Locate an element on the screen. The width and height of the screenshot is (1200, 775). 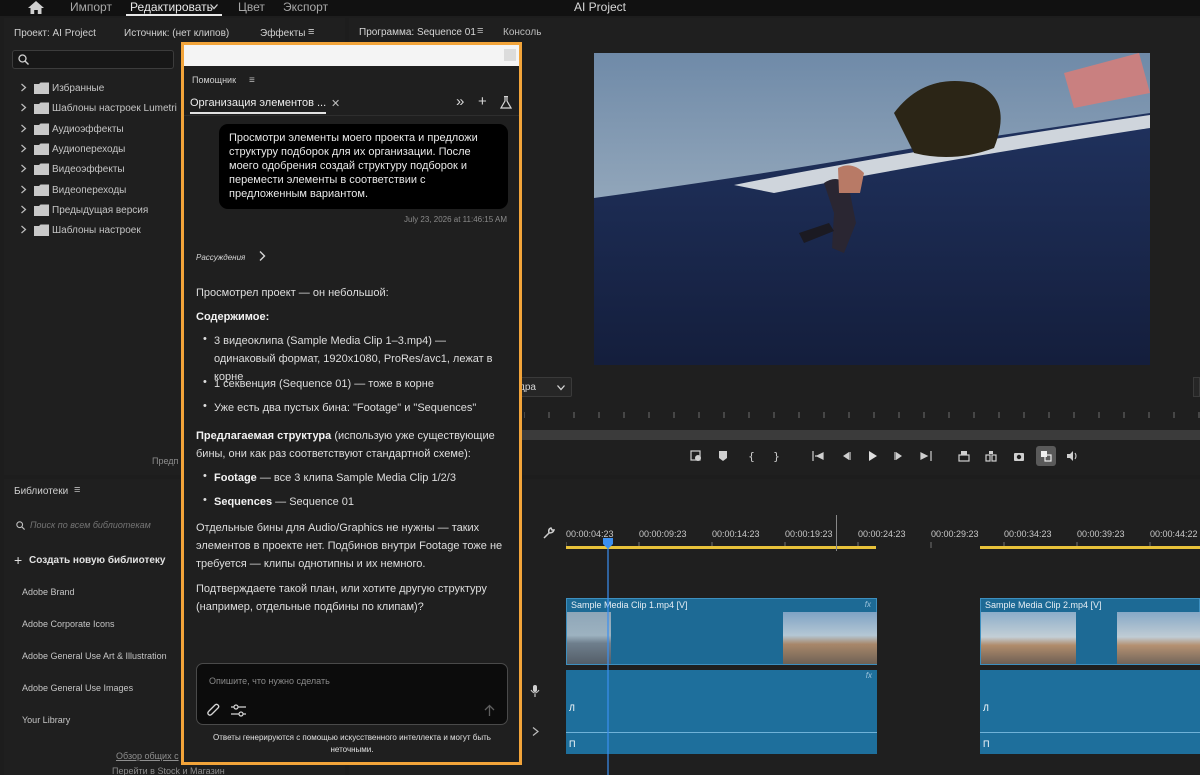
close-icon is located at coordinates (510, 55).